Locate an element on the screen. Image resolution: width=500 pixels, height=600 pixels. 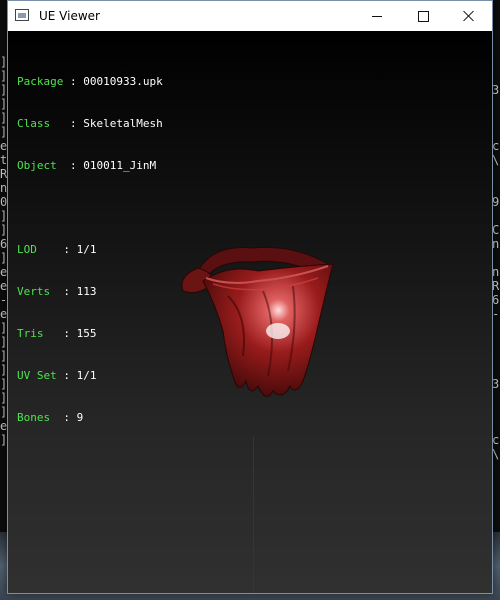
info-row-package: Package : 00010933.upk is located at coordinates (90, 81).